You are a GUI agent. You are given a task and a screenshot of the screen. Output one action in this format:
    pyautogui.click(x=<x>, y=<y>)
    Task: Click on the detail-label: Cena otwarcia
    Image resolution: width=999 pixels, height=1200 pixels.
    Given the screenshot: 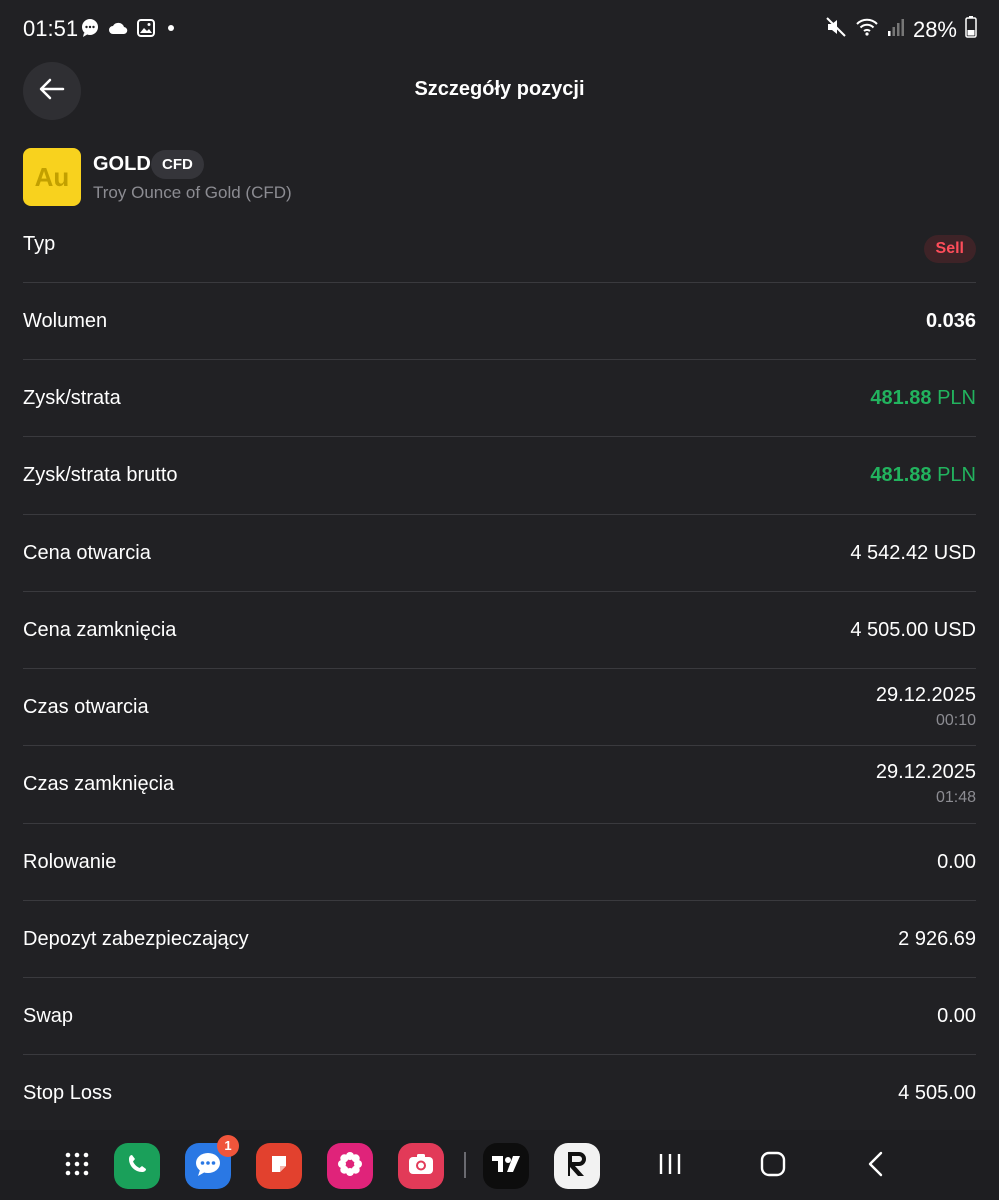 What is the action you would take?
    pyautogui.click(x=87, y=553)
    